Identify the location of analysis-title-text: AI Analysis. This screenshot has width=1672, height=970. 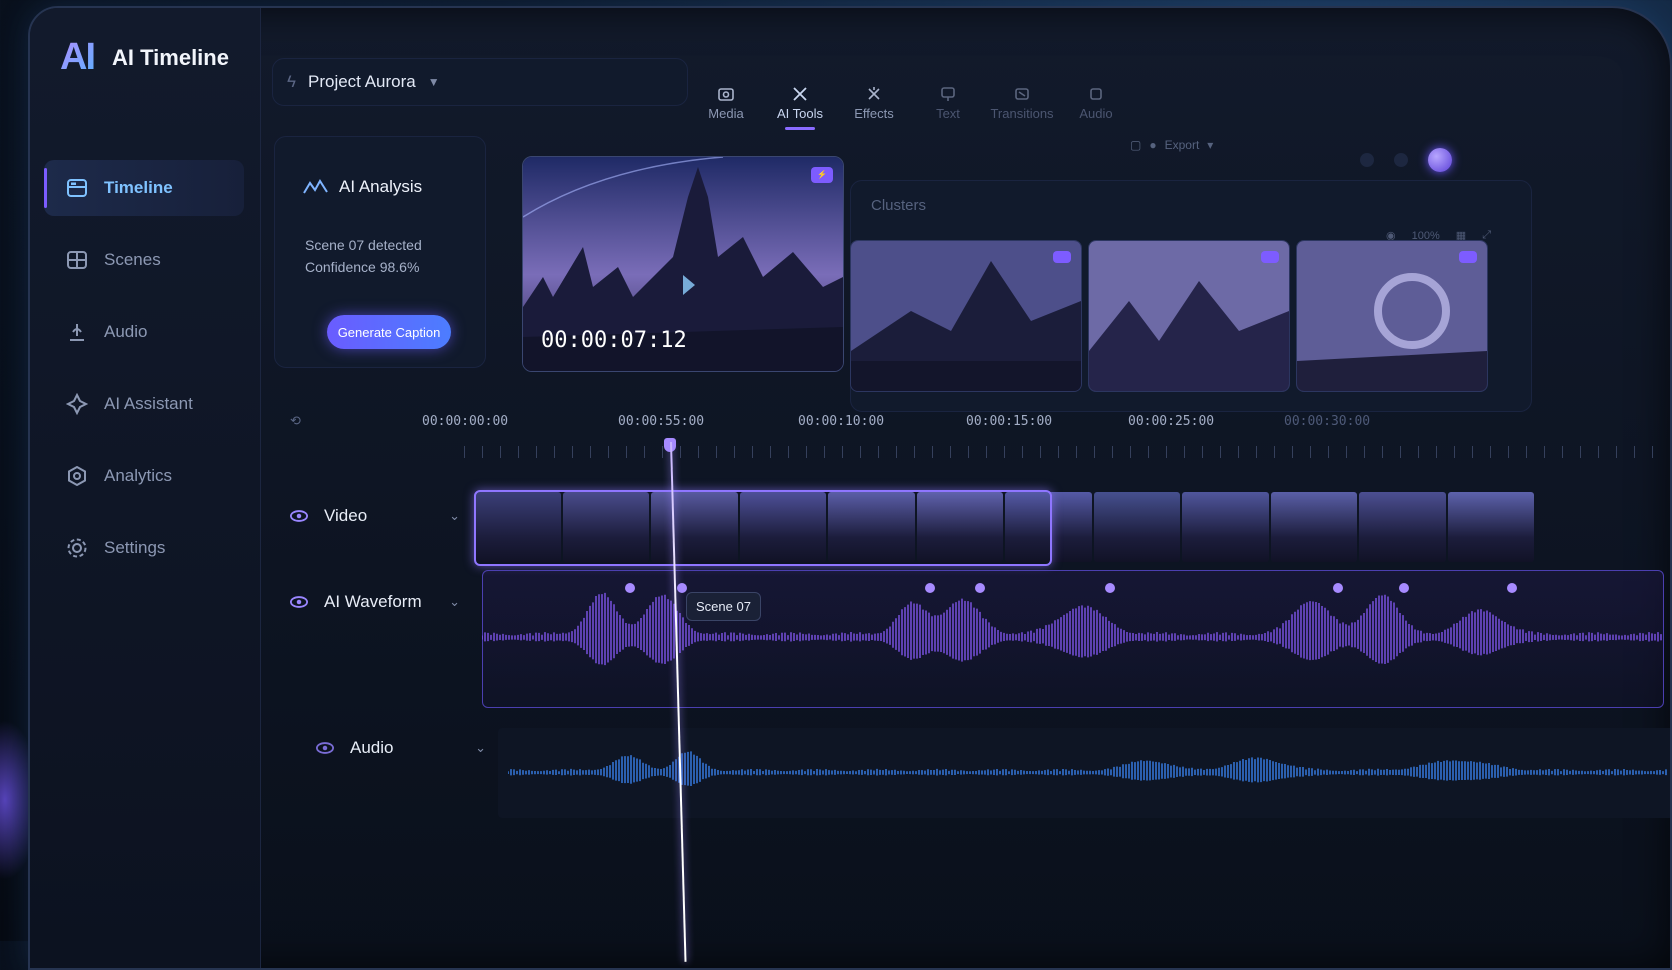
(381, 186).